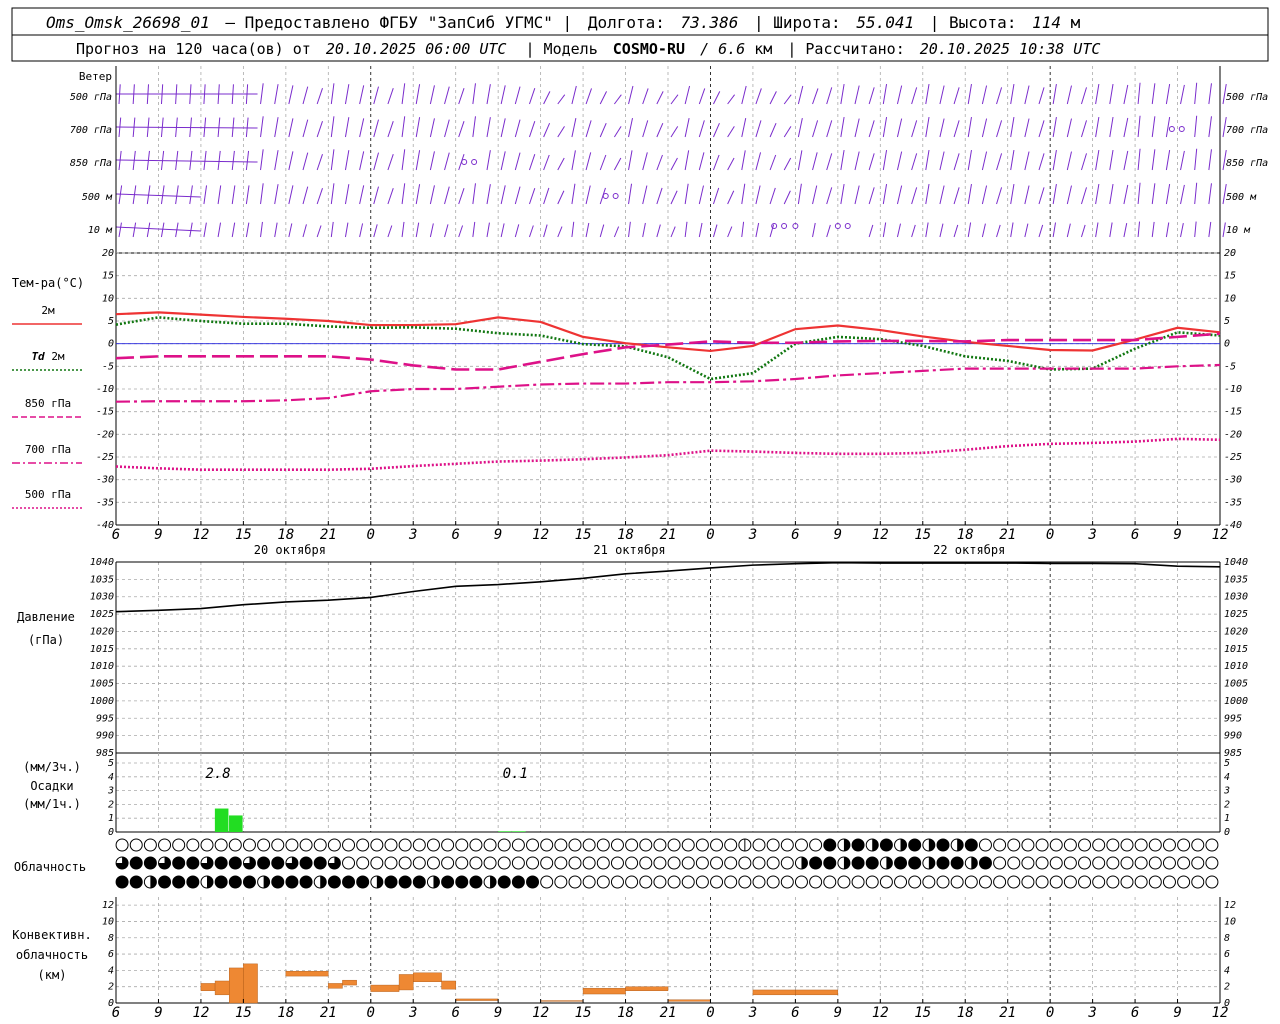  What do you see at coordinates (464, 162) in the screenshot?
I see `calm-marker` at bounding box center [464, 162].